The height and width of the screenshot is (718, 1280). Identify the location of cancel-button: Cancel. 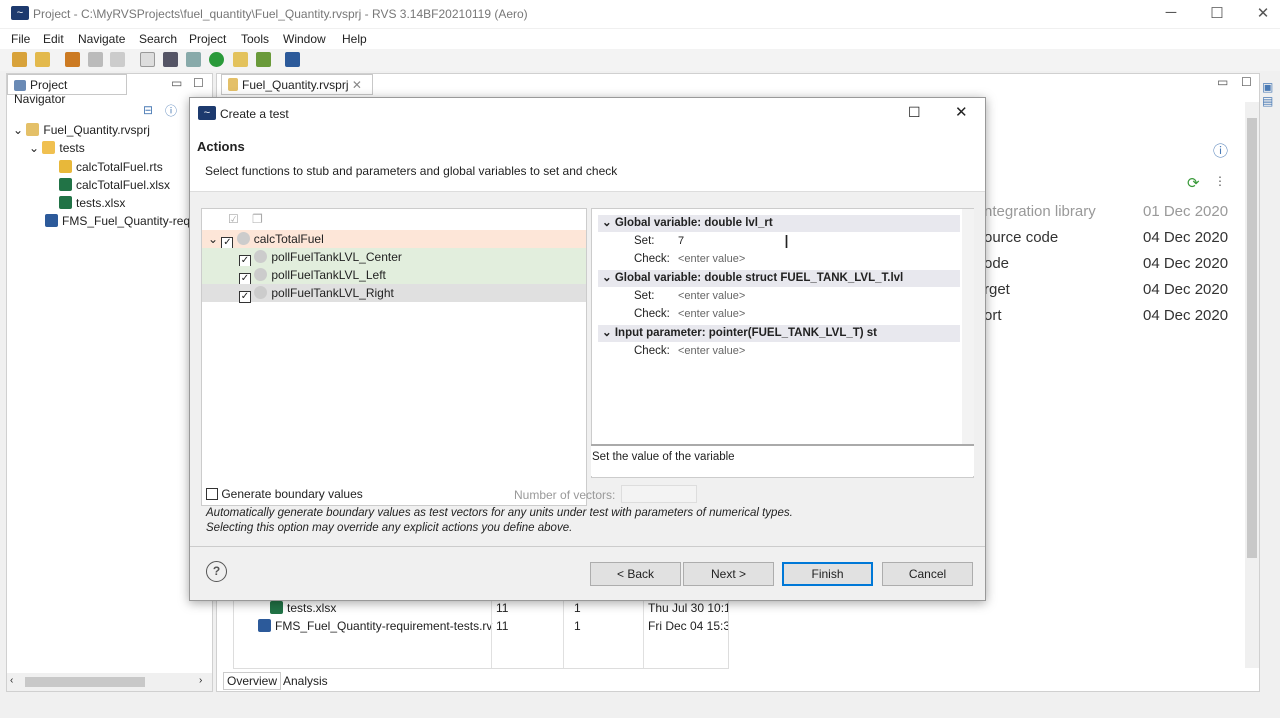
(927, 574).